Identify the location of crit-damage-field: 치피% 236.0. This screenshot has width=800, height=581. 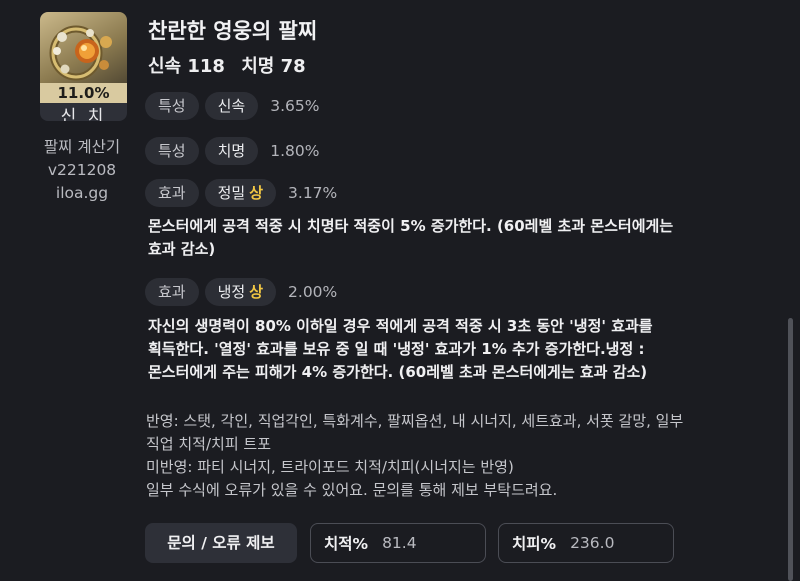
(586, 543).